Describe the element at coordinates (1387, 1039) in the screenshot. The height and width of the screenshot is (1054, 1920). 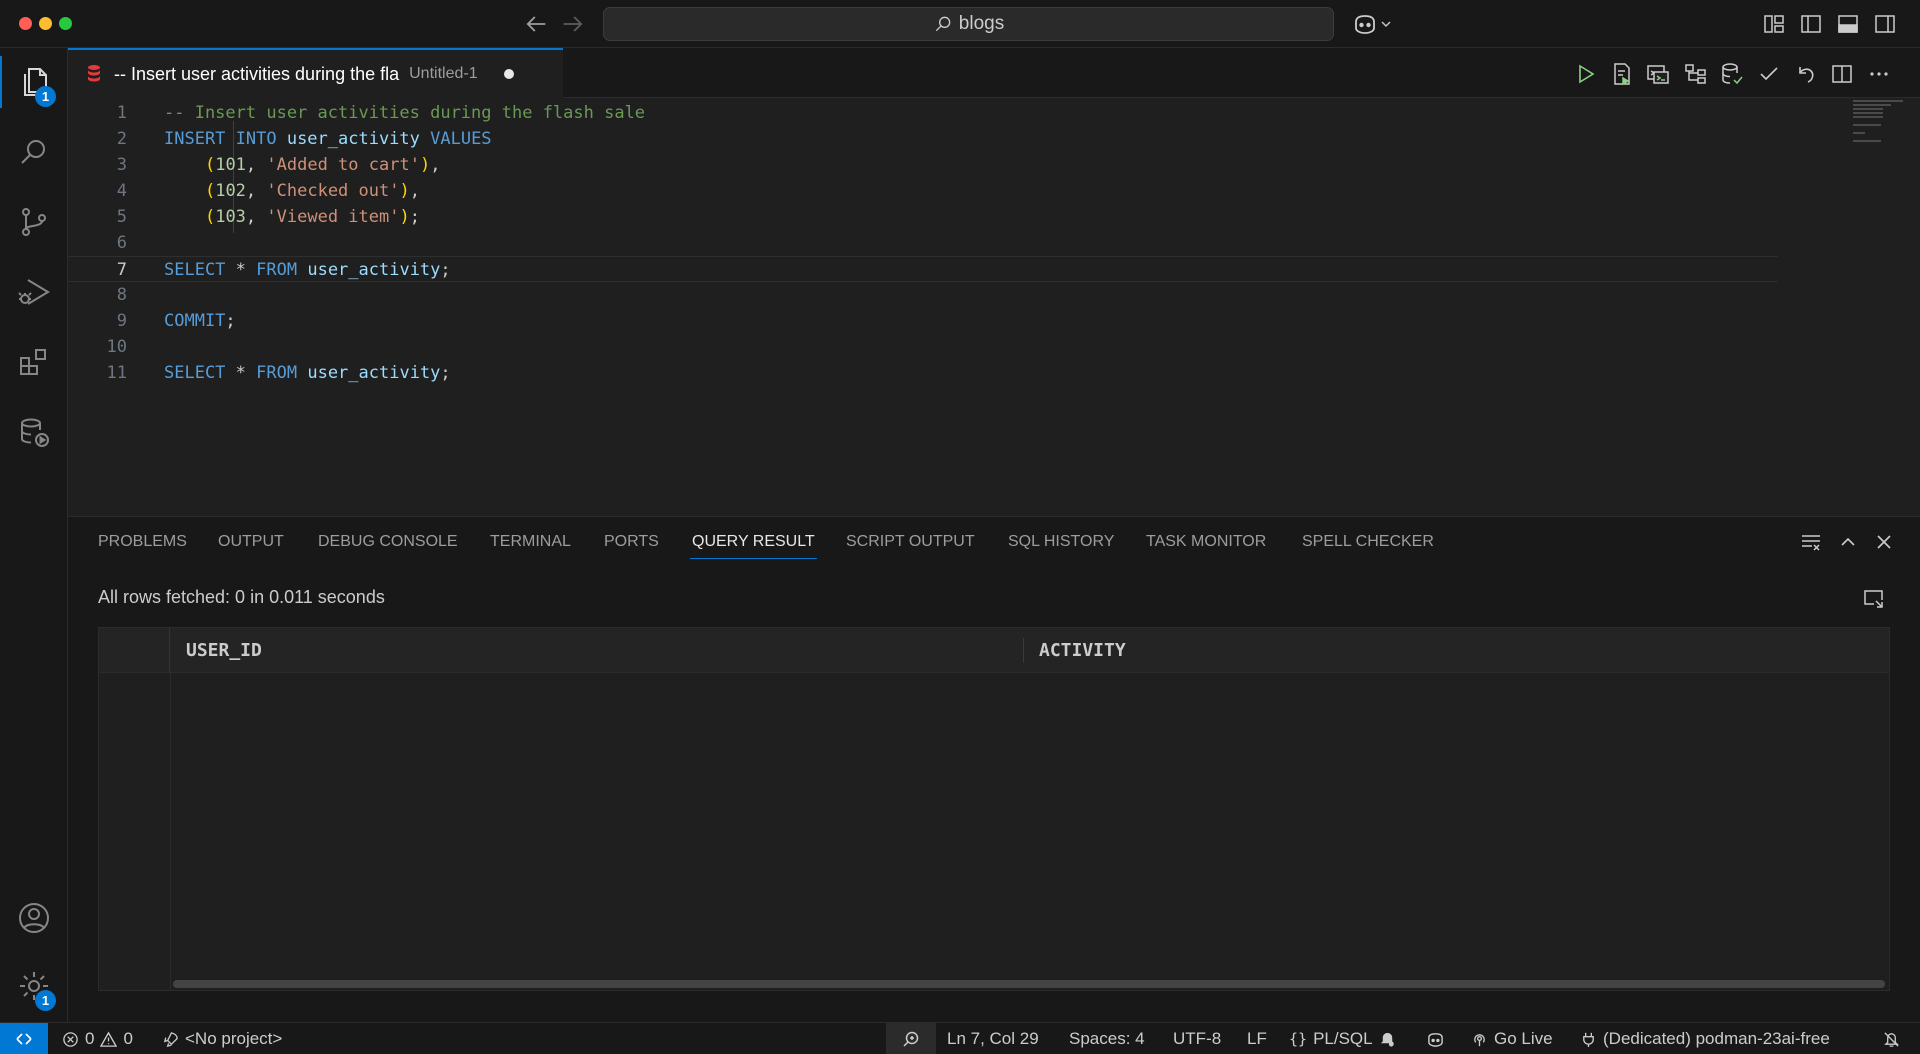
I see `language-status-bell-icon` at that location.